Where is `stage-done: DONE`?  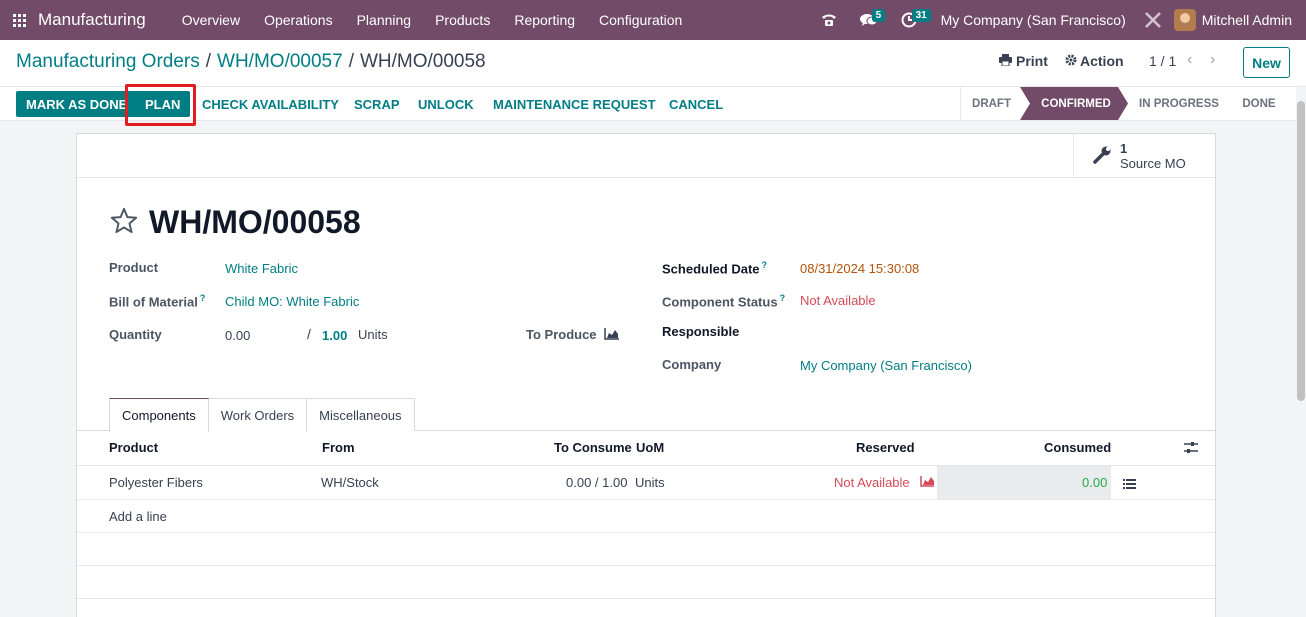 stage-done: DONE is located at coordinates (1259, 103).